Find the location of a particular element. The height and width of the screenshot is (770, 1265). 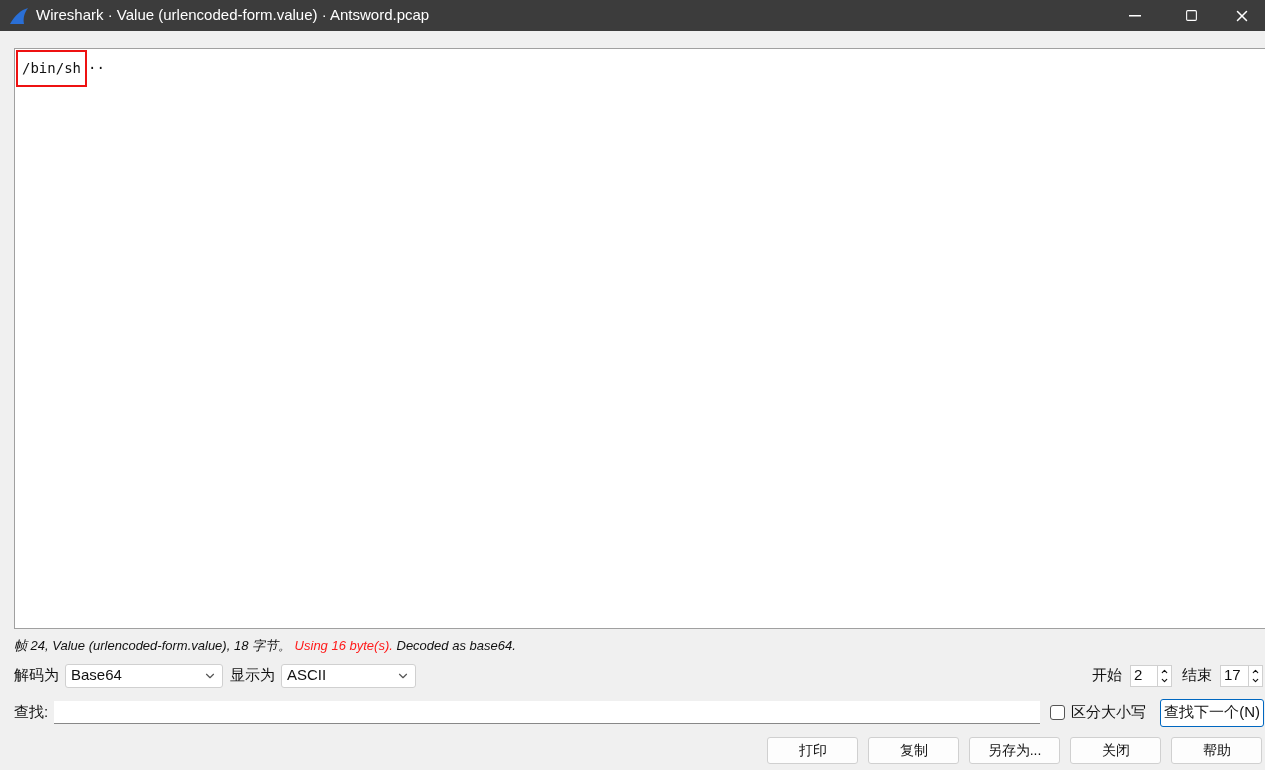

window-title: Wireshark · Value (urlencoded-form.value) · Antsword.pcap is located at coordinates (233, 15).